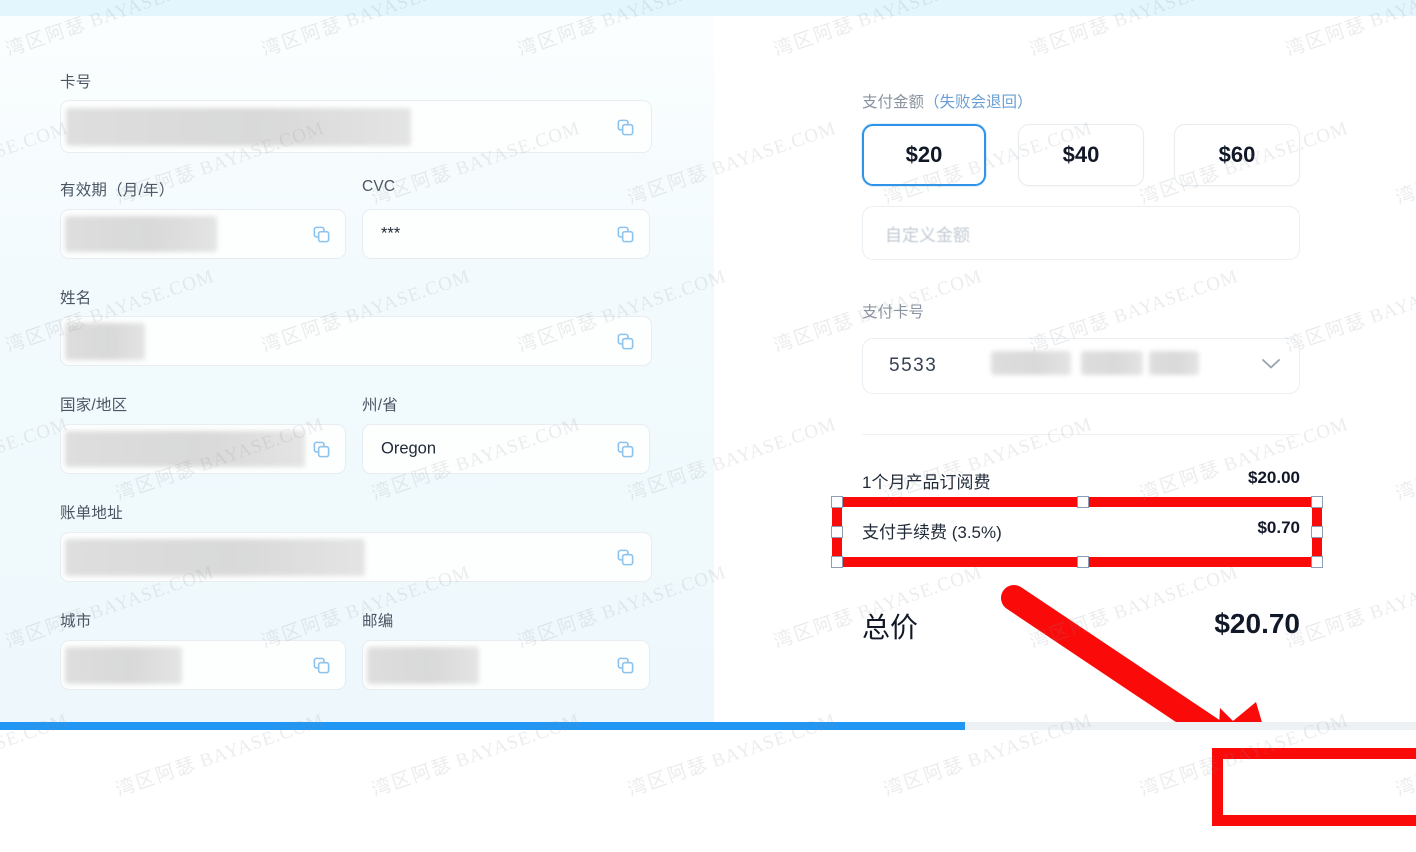 This screenshot has height=852, width=1416. What do you see at coordinates (117, 190) in the screenshot?
I see `label-expiry: 有效期（月/年）` at bounding box center [117, 190].